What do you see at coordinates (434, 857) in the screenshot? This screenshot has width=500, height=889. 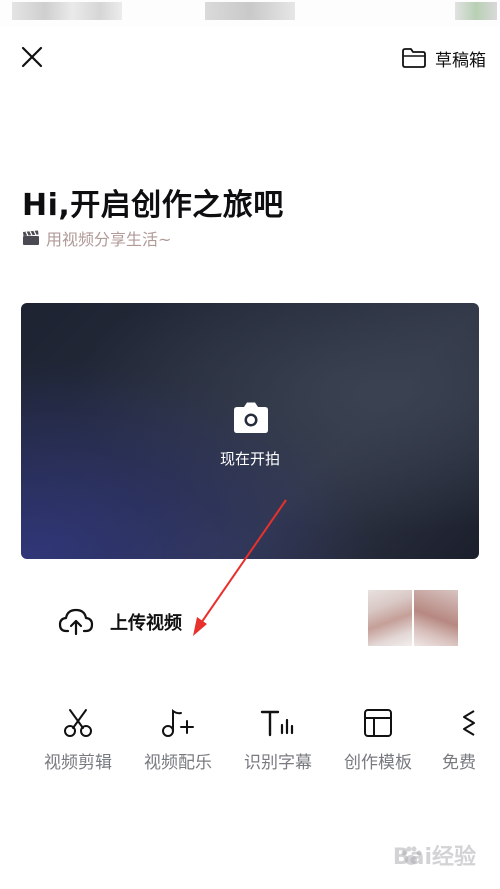 I see `watermark: Bai经验` at bounding box center [434, 857].